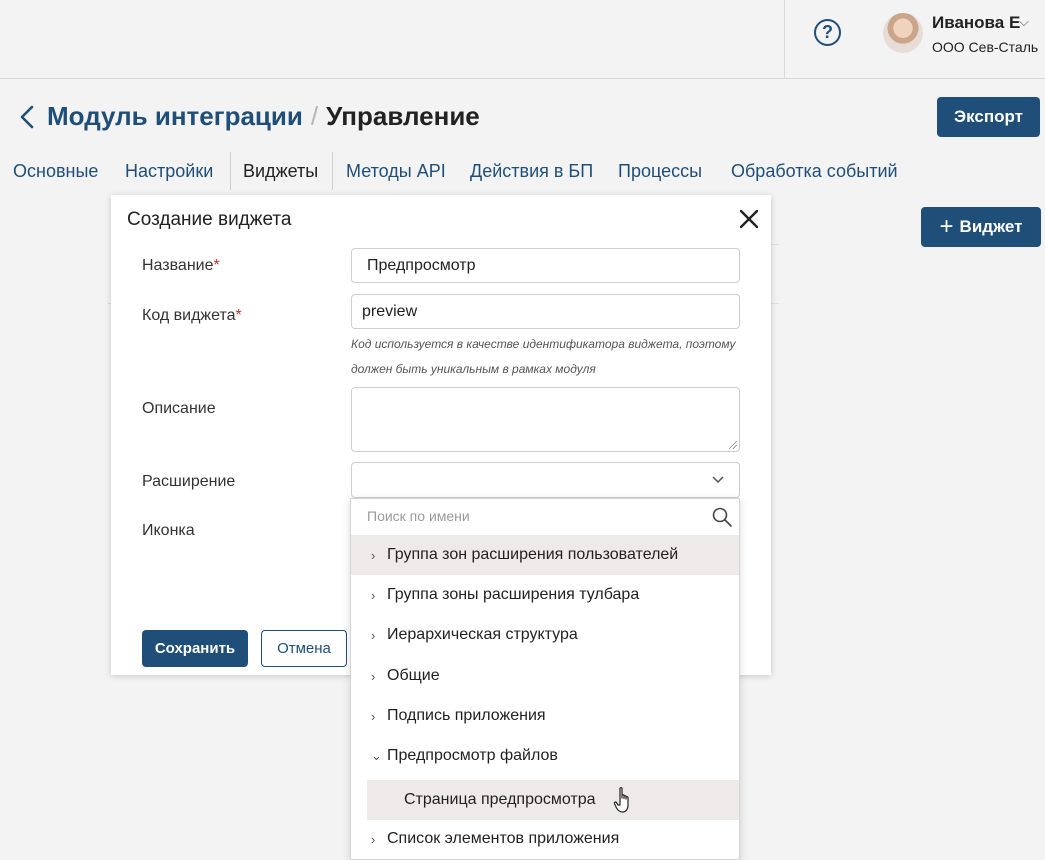 The height and width of the screenshot is (860, 1045). What do you see at coordinates (1024, 22) in the screenshot?
I see `chevron-down-icon: ⌵` at bounding box center [1024, 22].